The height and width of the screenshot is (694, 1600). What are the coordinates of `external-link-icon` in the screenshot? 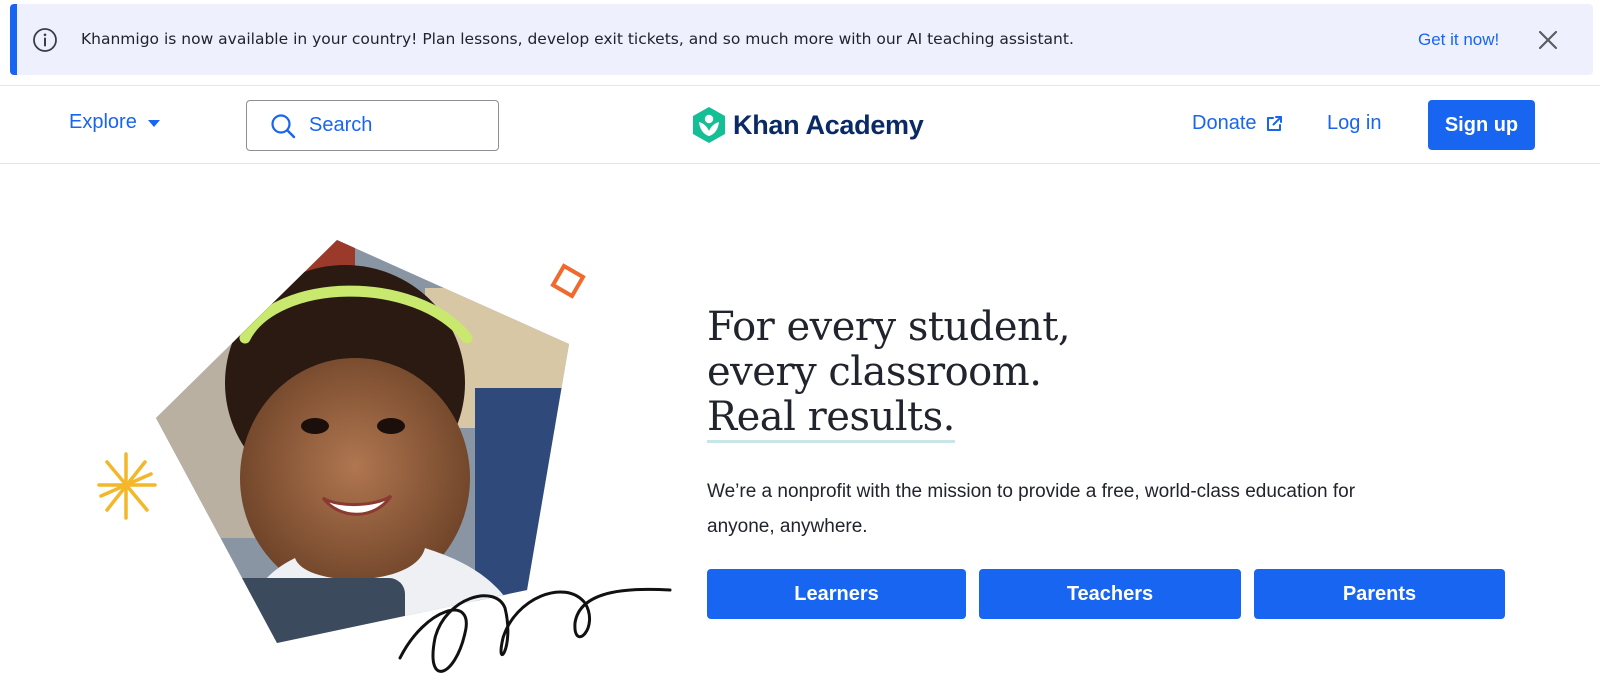 It's located at (1274, 123).